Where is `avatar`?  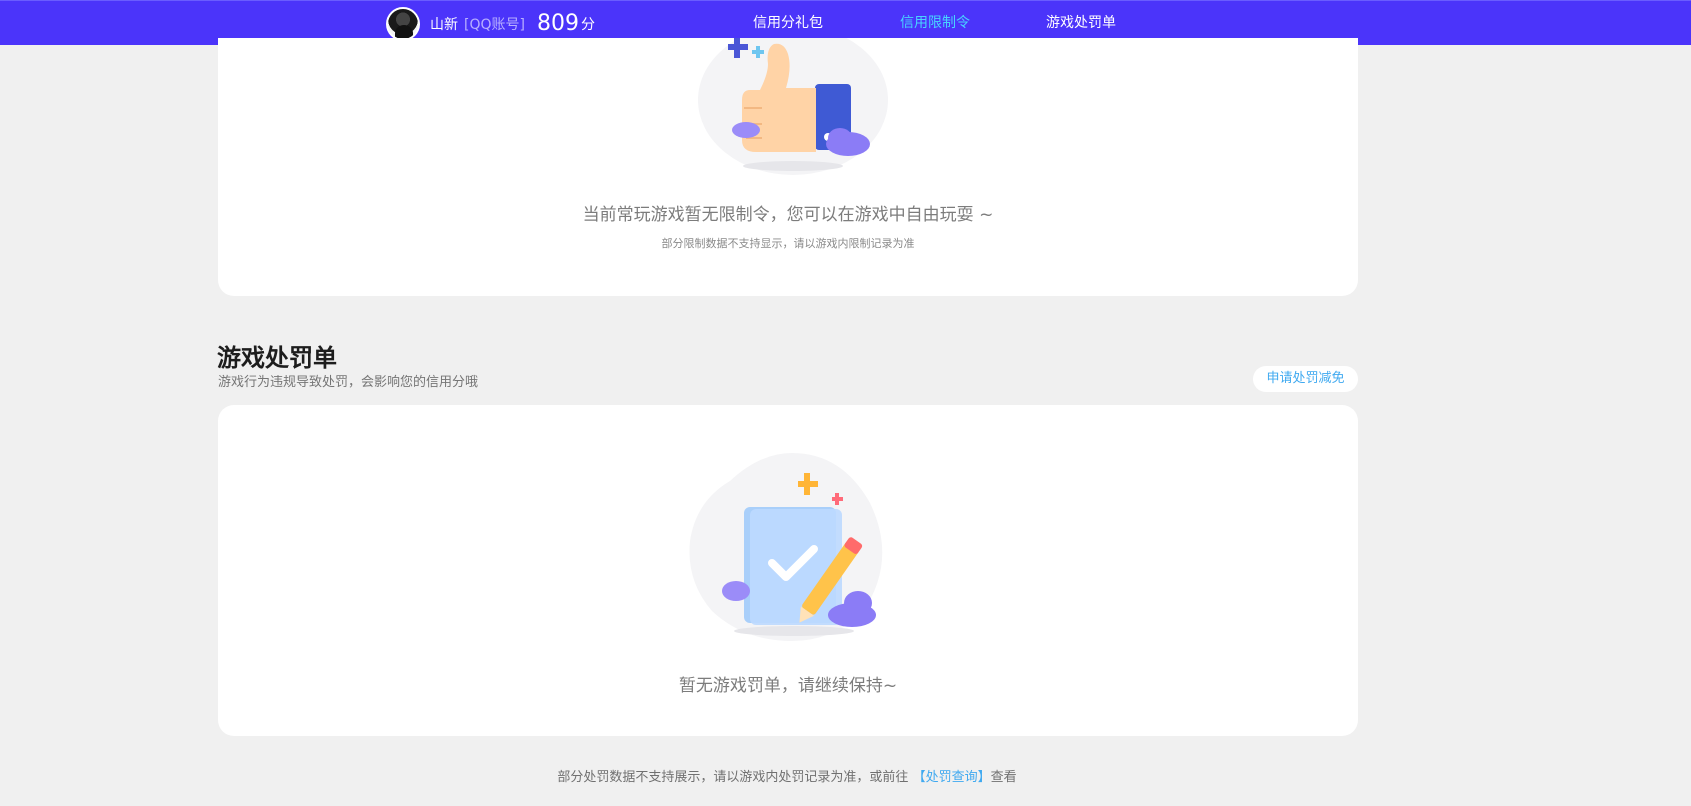
avatar is located at coordinates (403, 23).